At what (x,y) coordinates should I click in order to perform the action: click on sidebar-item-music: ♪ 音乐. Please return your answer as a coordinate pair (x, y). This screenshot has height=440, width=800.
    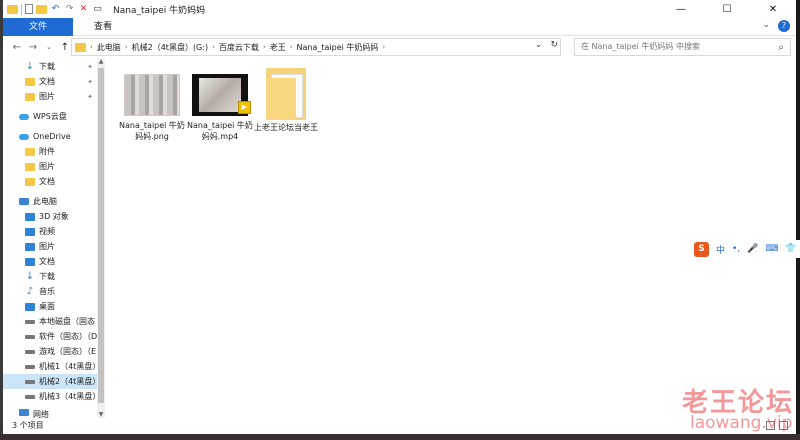
    Looking at the image, I should click on (50, 291).